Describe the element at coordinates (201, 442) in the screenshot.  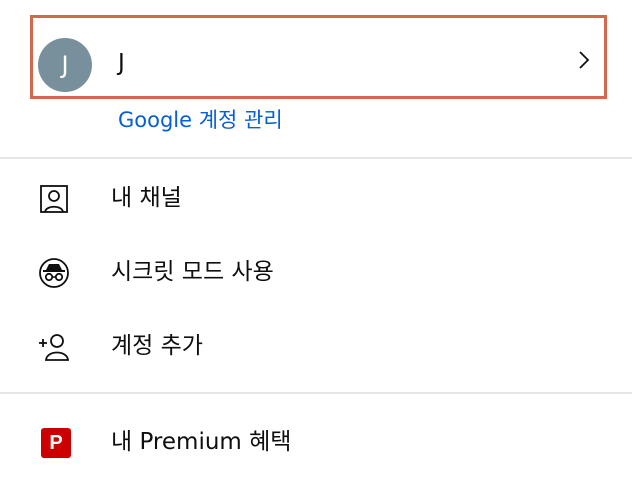
I see `menu-item-label: 내 Premium 혜택` at that location.